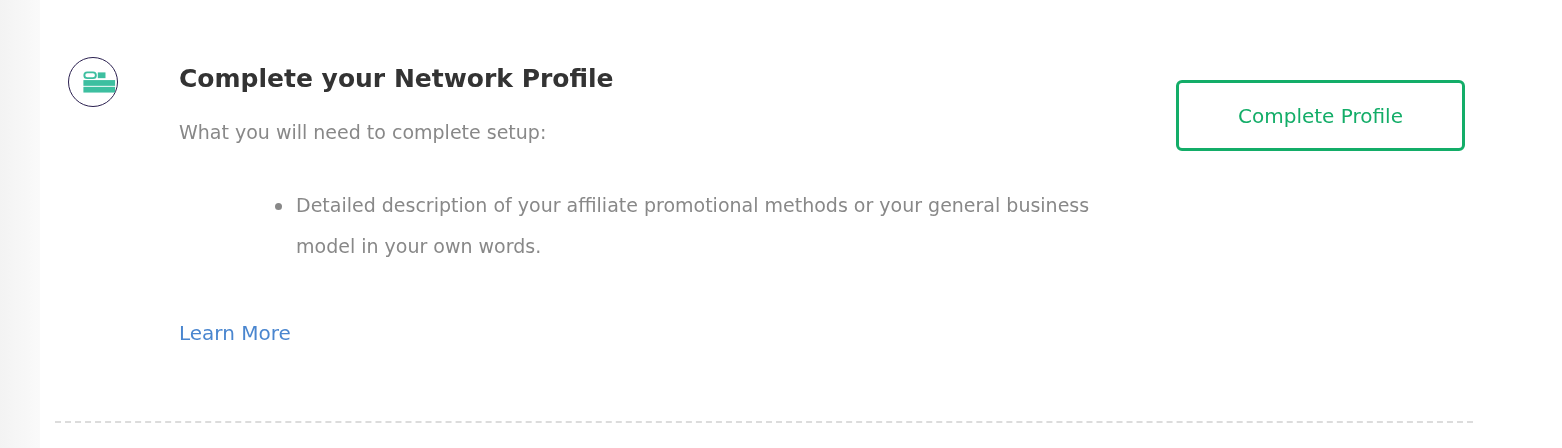 The image size is (1562, 448). Describe the element at coordinates (235, 333) in the screenshot. I see `learn-more-link: Learn More` at that location.